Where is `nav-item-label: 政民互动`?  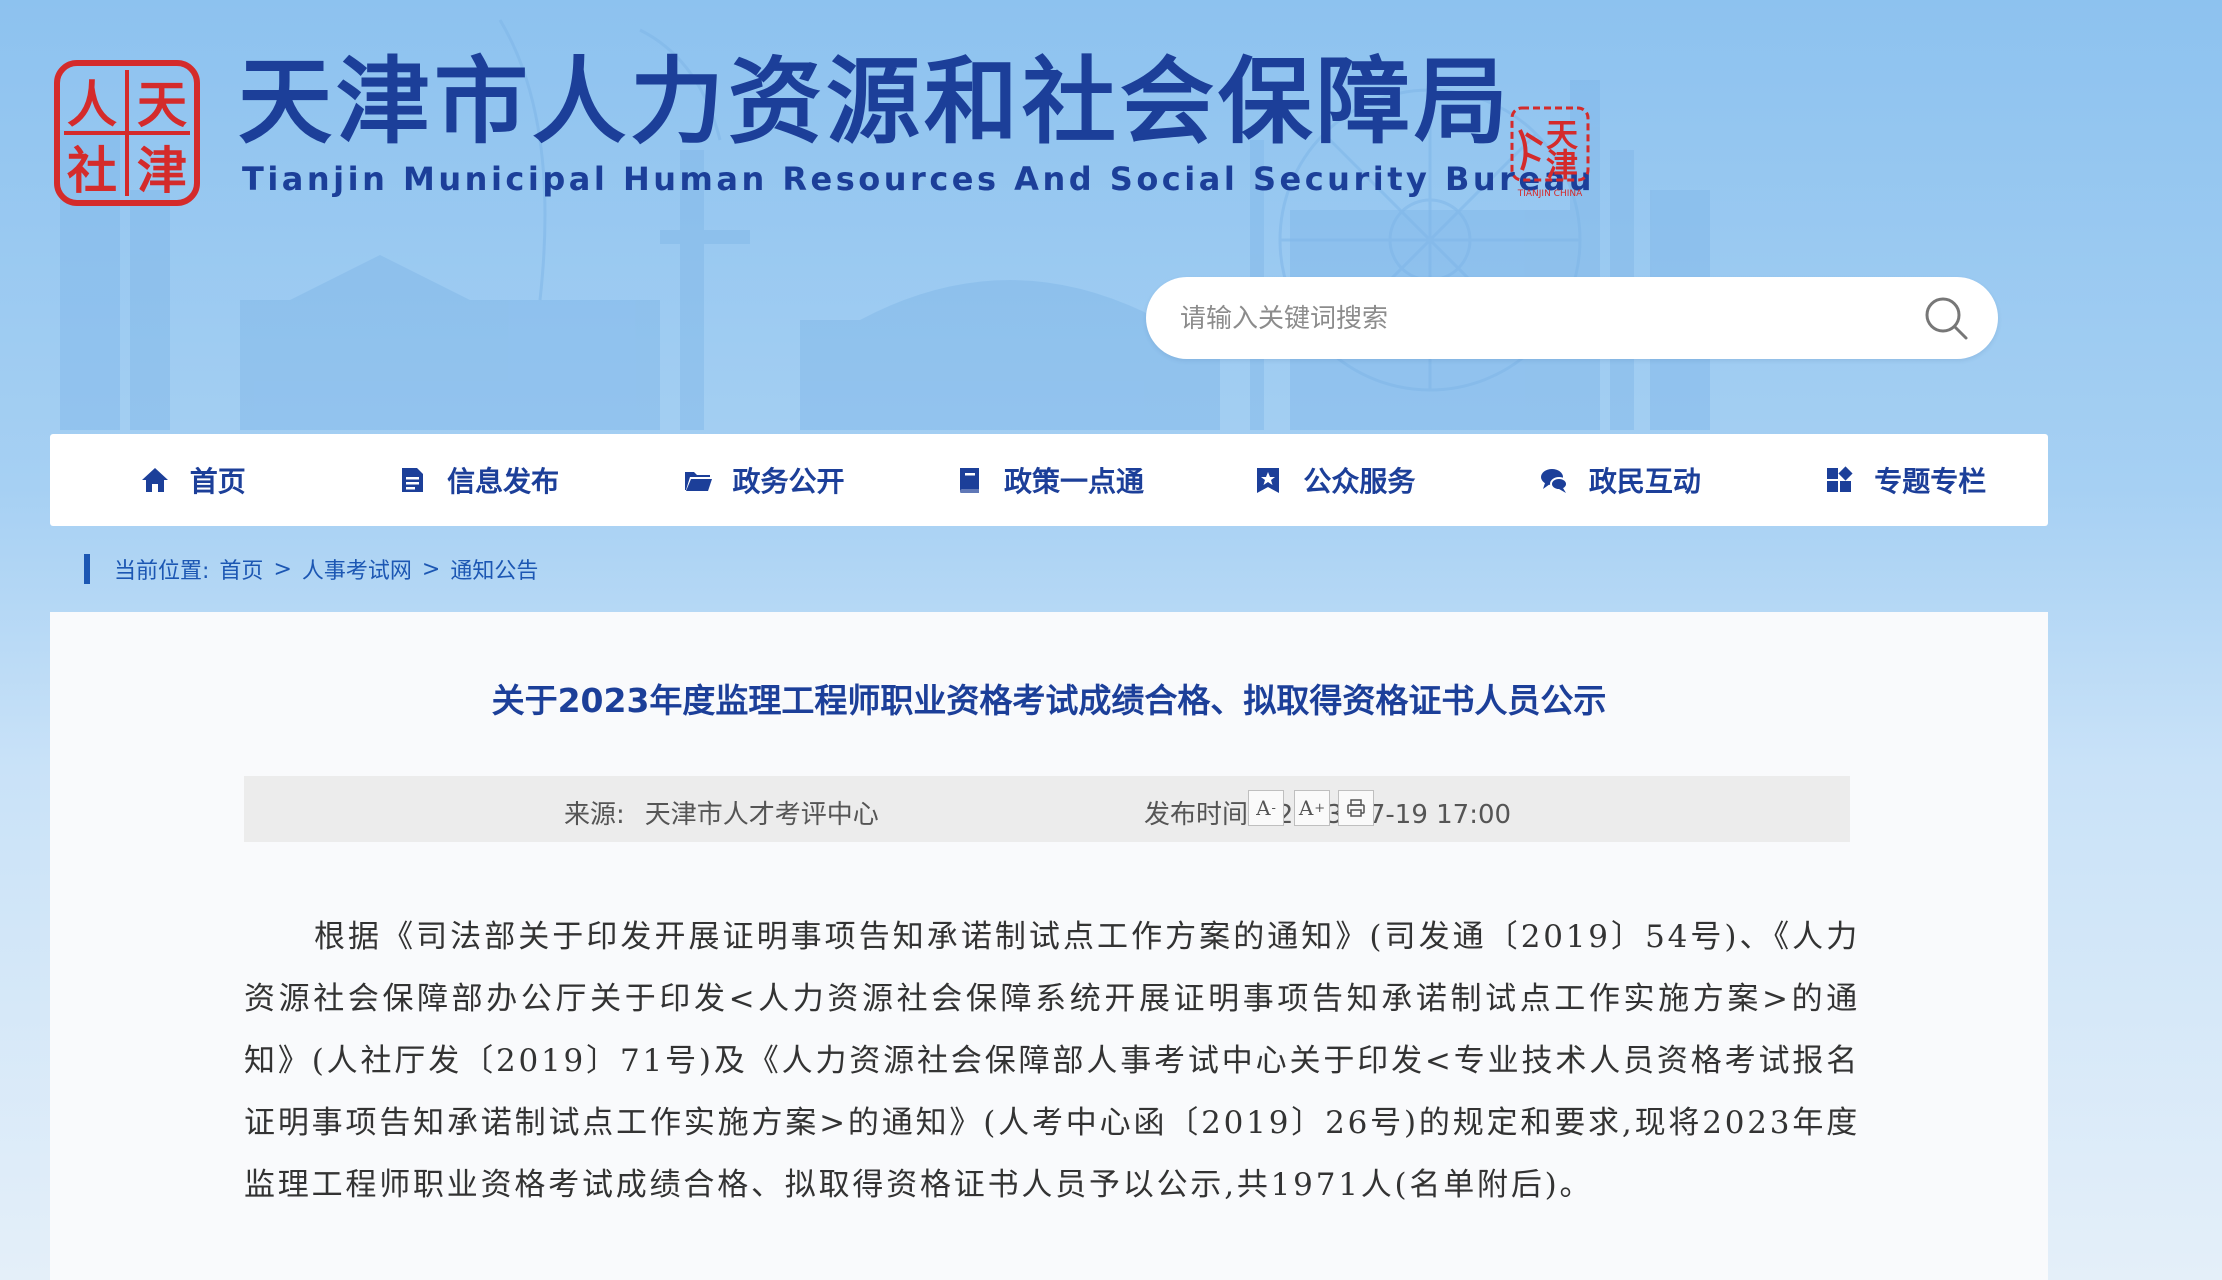
nav-item-label: 政民互动 is located at coordinates (1644, 481).